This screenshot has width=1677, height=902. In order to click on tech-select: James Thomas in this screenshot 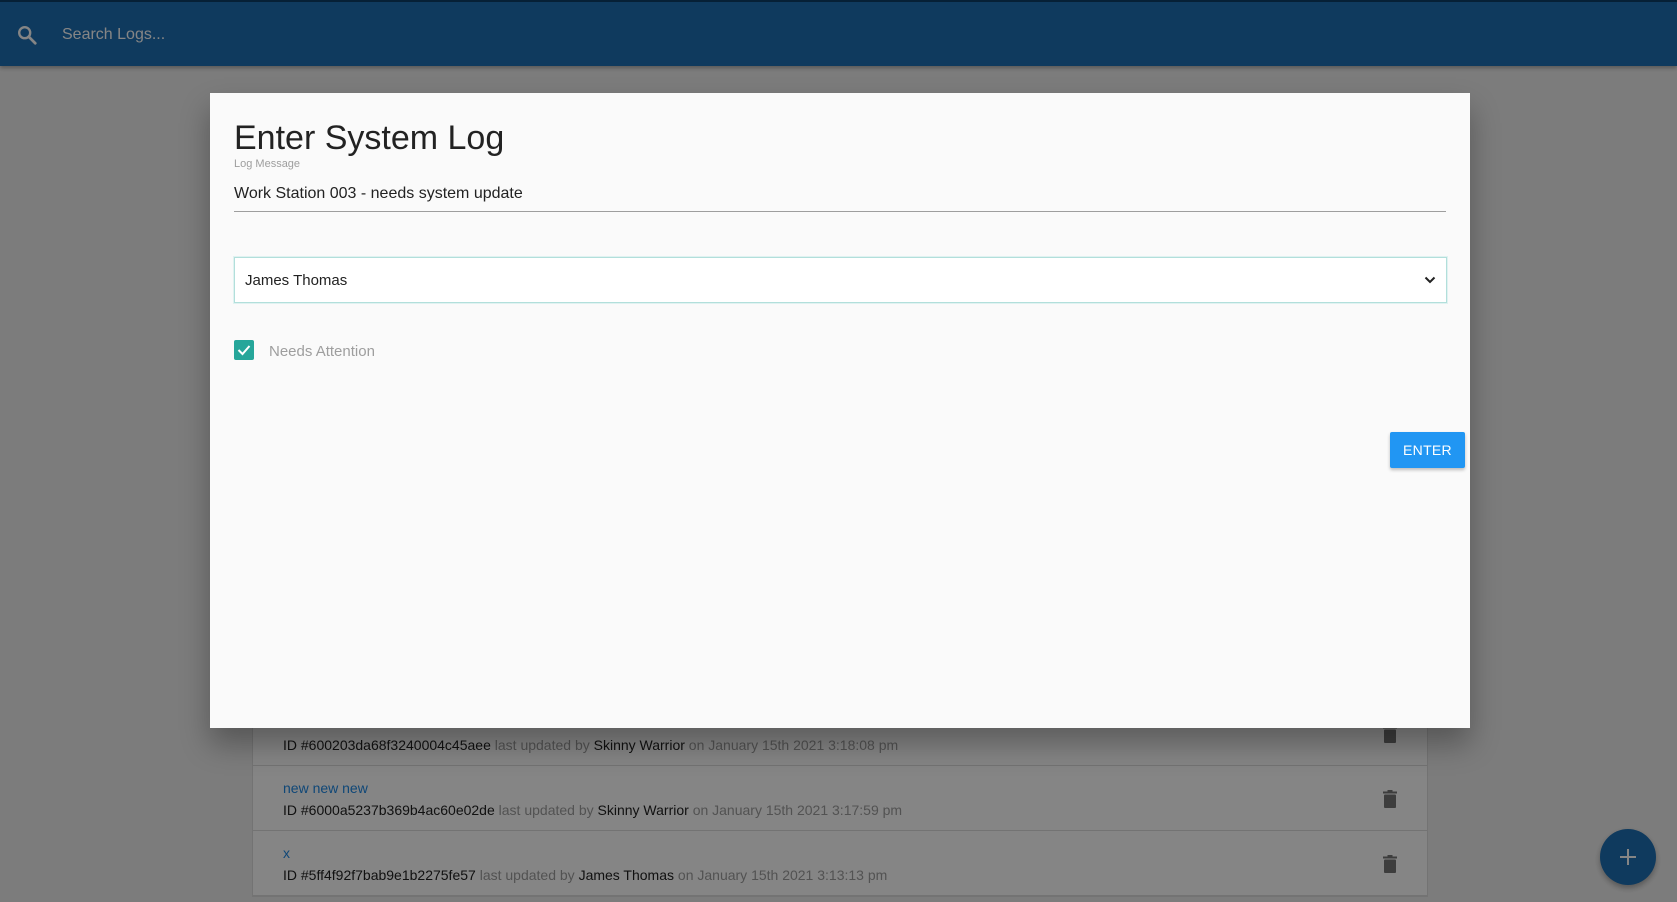, I will do `click(840, 280)`.